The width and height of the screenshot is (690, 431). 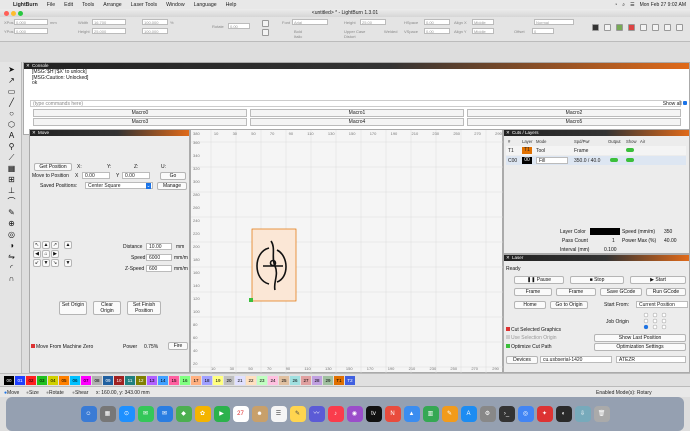 What do you see at coordinates (11, 146) in the screenshot?
I see `position-laser-icon: ⚲` at bounding box center [11, 146].